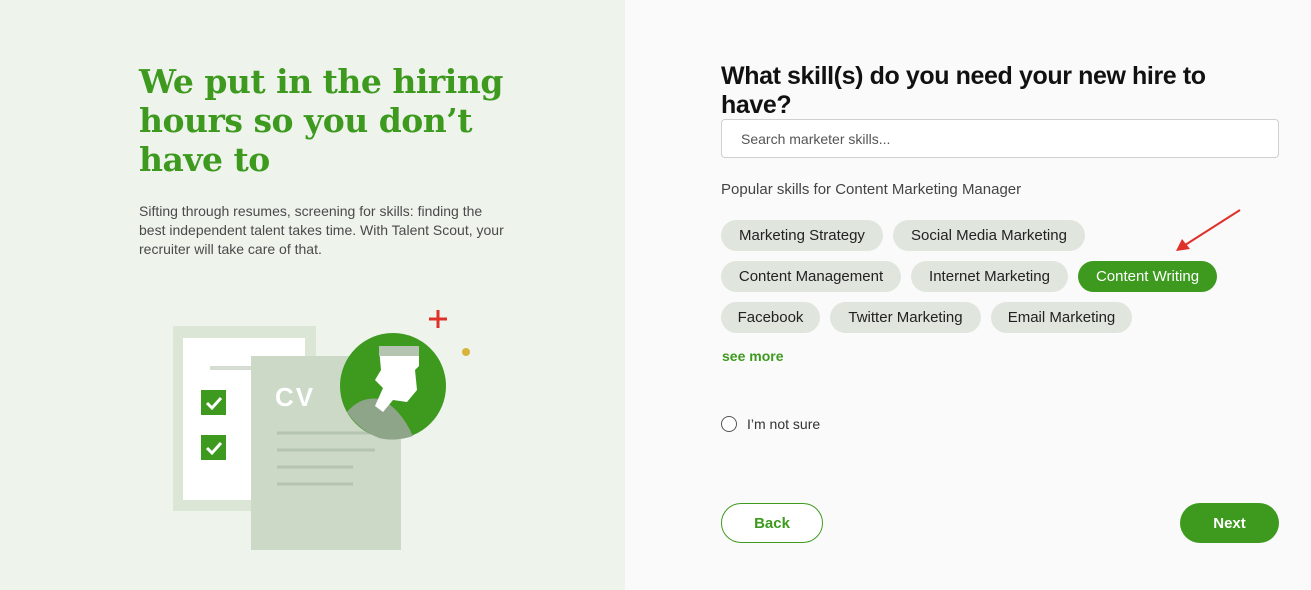 The height and width of the screenshot is (590, 1311). I want to click on skill-chip-twitter-marketing: Twitter Marketing, so click(905, 317).